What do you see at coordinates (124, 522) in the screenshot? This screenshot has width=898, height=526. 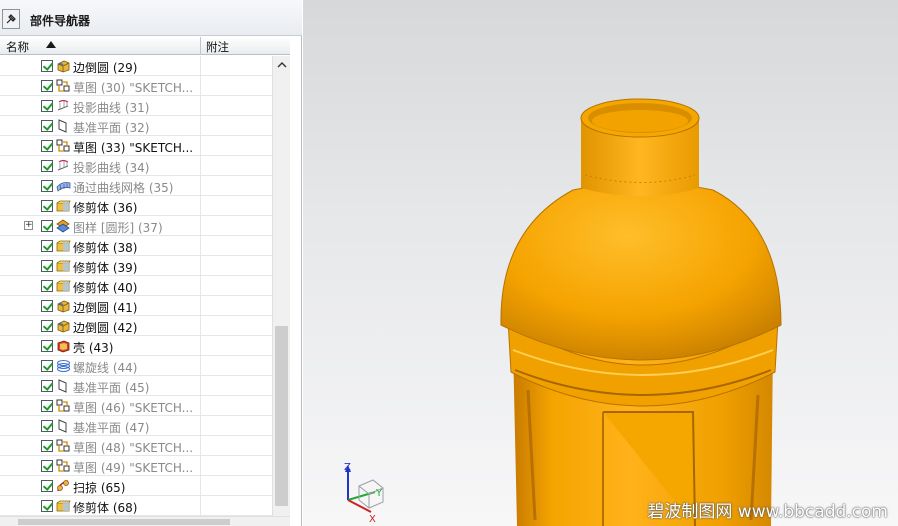 I see `horizontal-scroll-thumb` at bounding box center [124, 522].